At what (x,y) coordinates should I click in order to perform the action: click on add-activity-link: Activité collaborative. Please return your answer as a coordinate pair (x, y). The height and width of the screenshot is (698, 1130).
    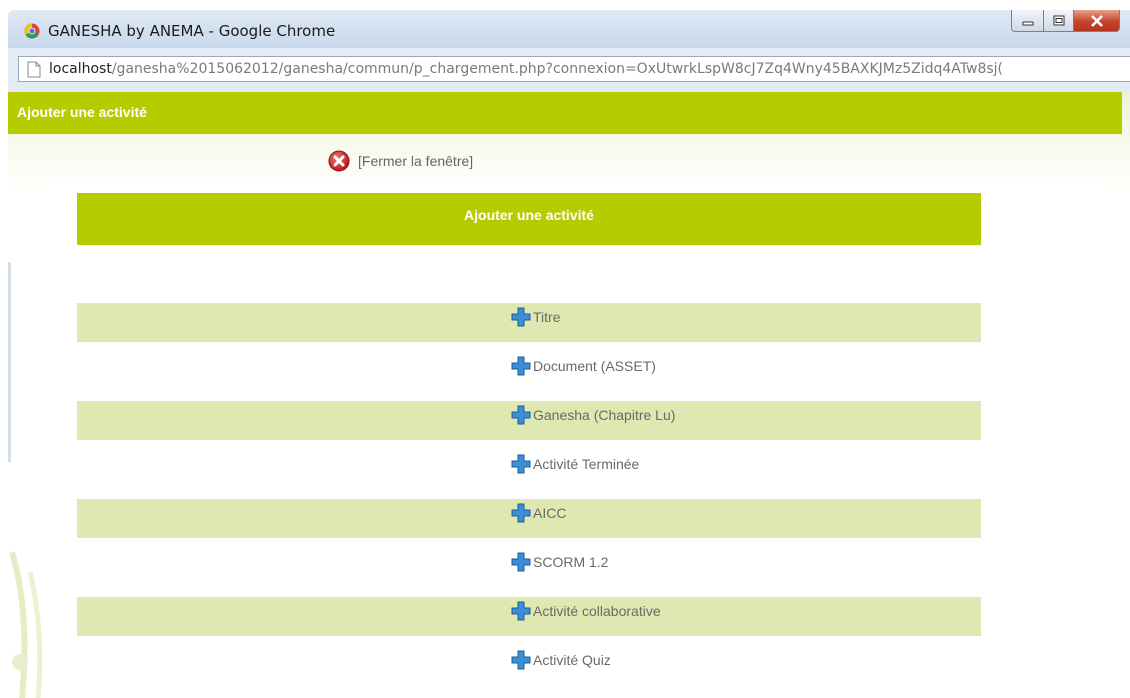
    Looking at the image, I should click on (586, 611).